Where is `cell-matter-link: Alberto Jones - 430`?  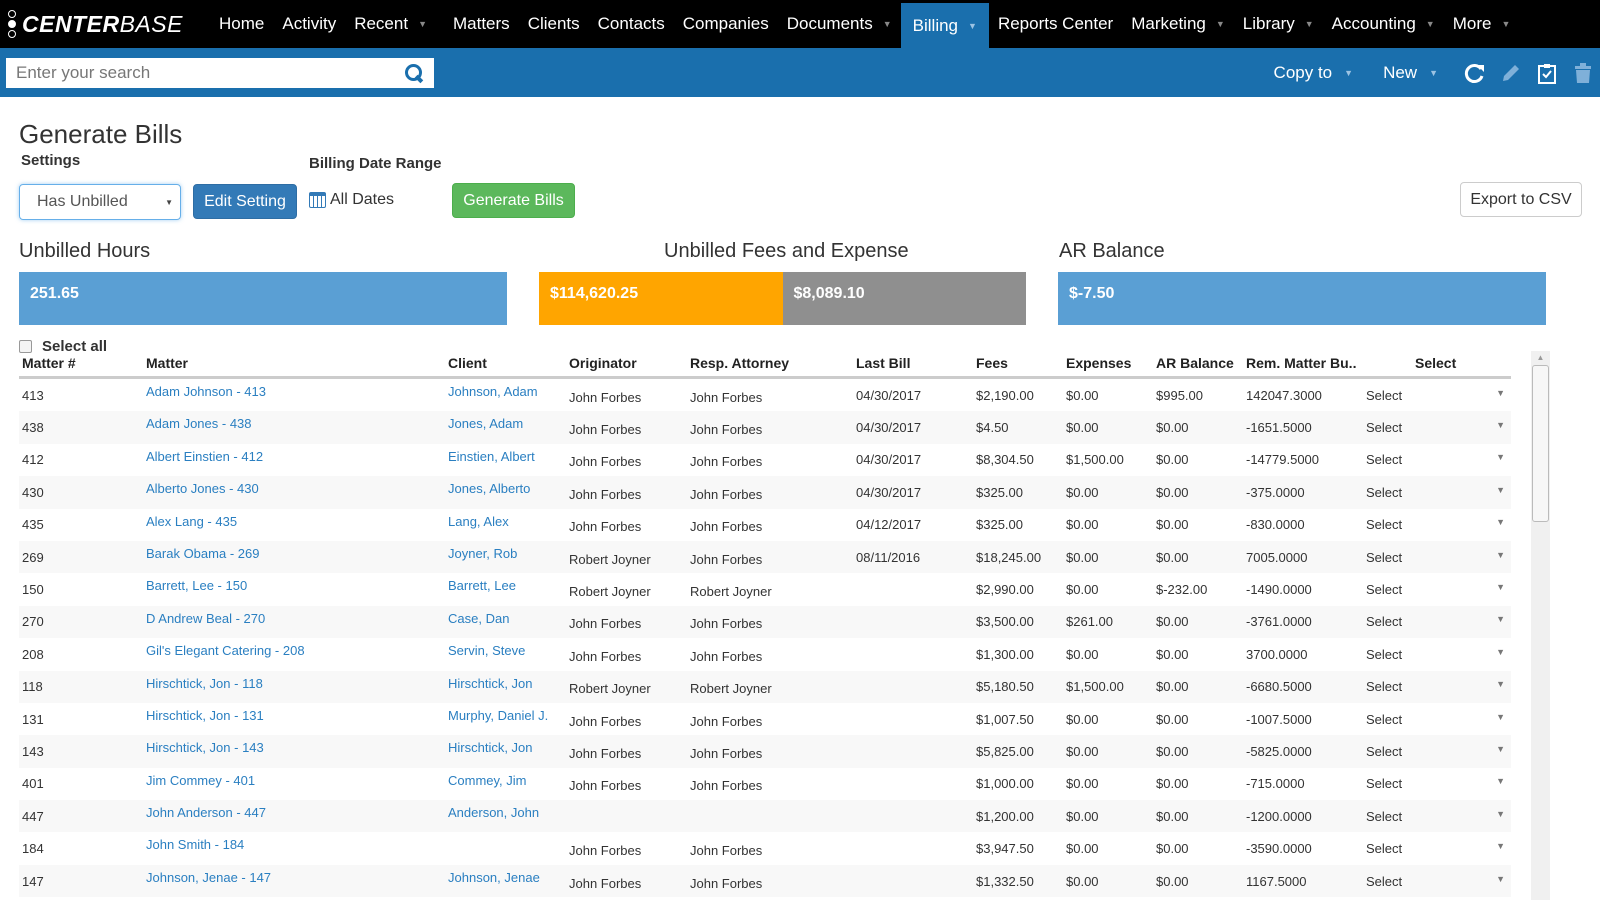 cell-matter-link: Alberto Jones - 430 is located at coordinates (294, 486).